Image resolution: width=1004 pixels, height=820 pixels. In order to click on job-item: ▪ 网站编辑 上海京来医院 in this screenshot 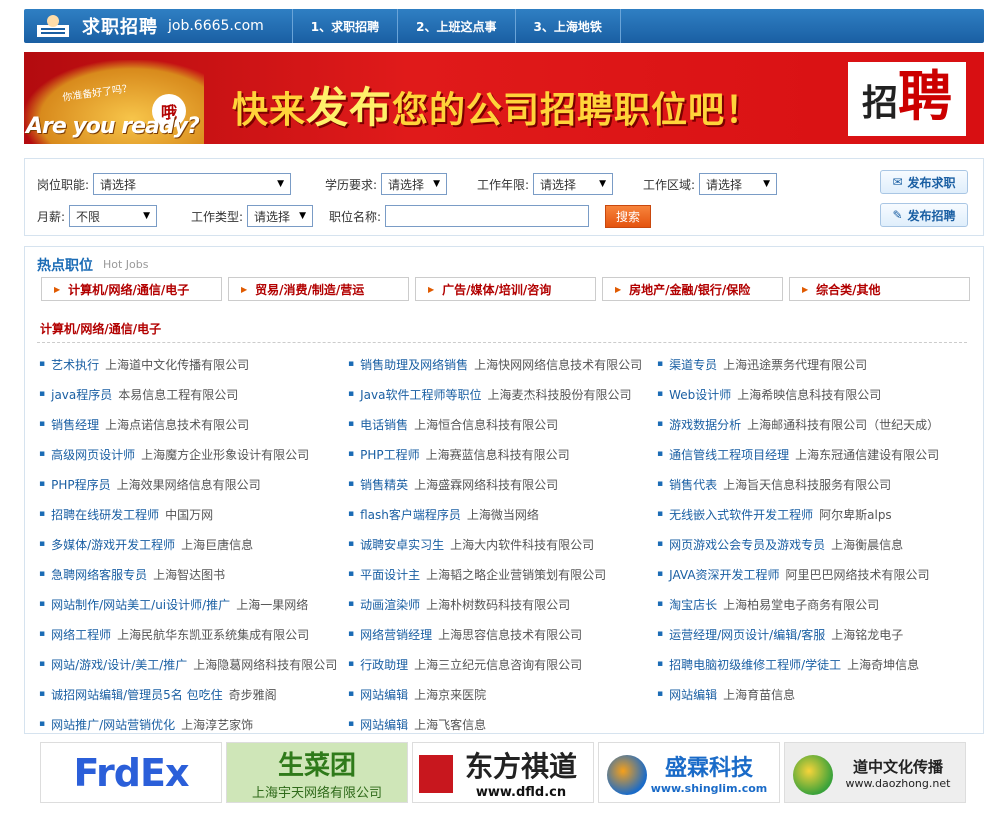, I will do `click(495, 694)`.